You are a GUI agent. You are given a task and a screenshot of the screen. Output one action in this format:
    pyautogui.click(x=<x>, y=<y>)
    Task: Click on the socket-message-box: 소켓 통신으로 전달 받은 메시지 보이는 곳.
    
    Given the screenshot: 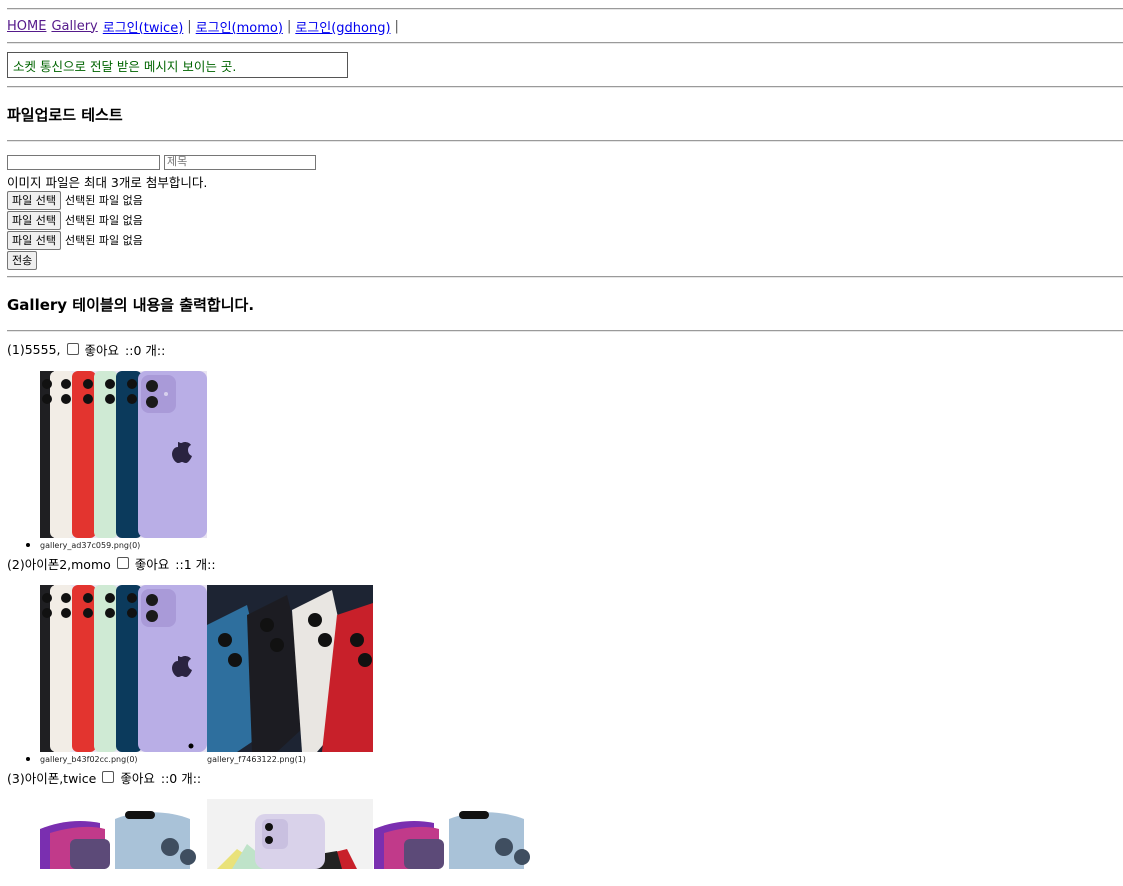 What is the action you would take?
    pyautogui.click(x=177, y=65)
    